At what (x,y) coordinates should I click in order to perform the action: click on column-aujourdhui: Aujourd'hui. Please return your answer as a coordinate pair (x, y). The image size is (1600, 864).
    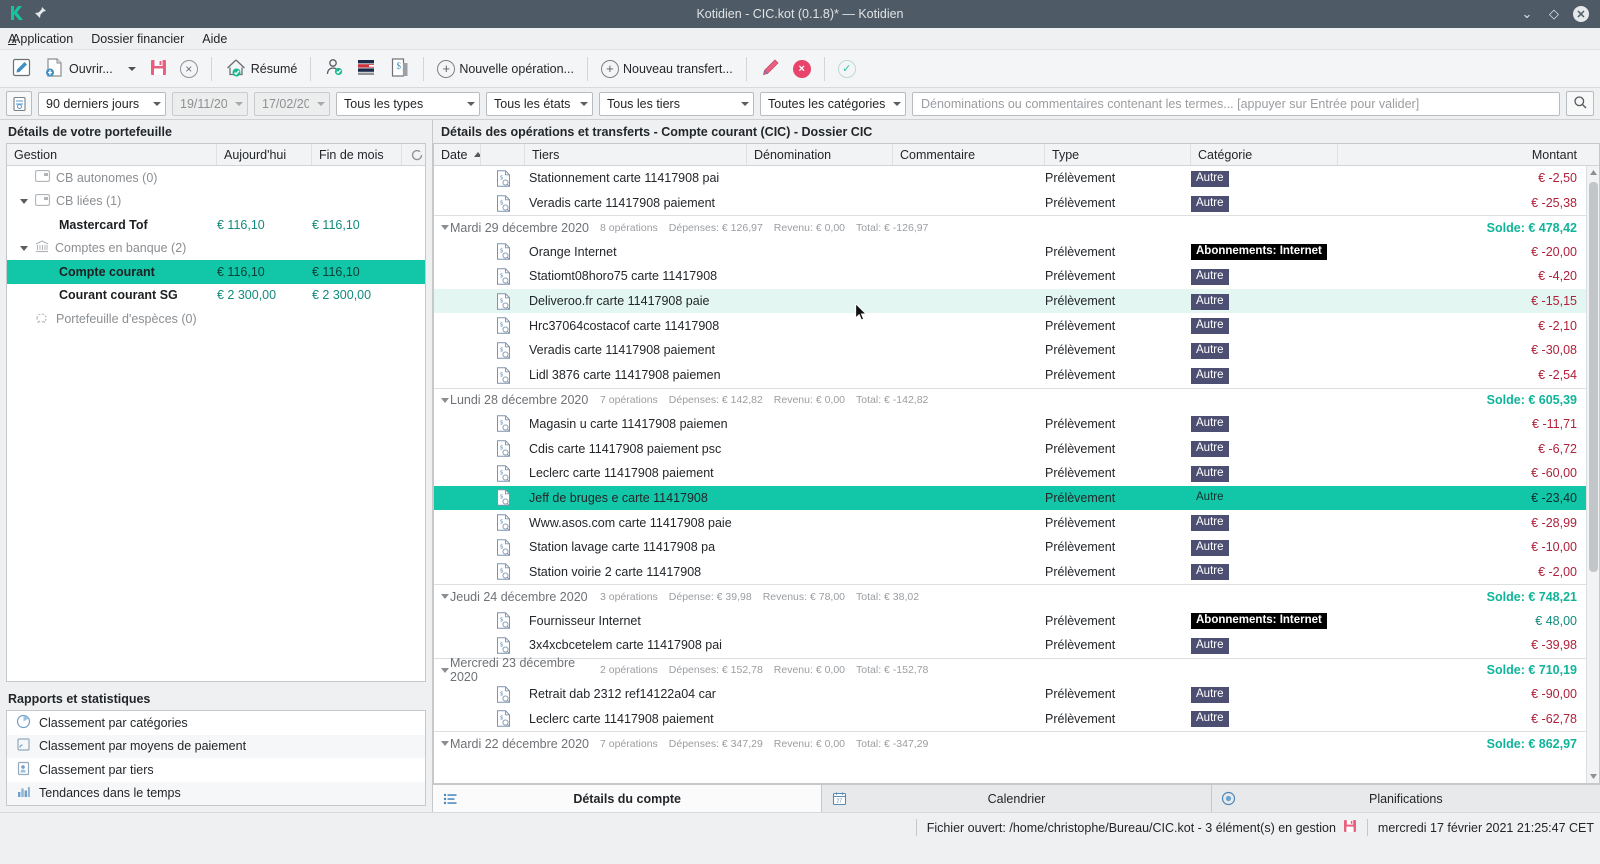
    Looking at the image, I should click on (264, 154).